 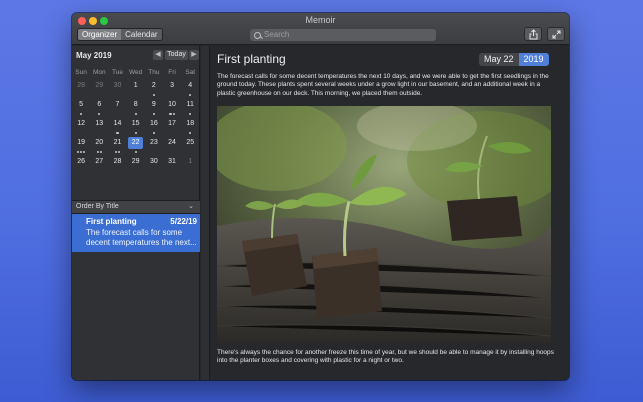 What do you see at coordinates (191, 206) in the screenshot?
I see `chevron-down-icon: ⌄` at bounding box center [191, 206].